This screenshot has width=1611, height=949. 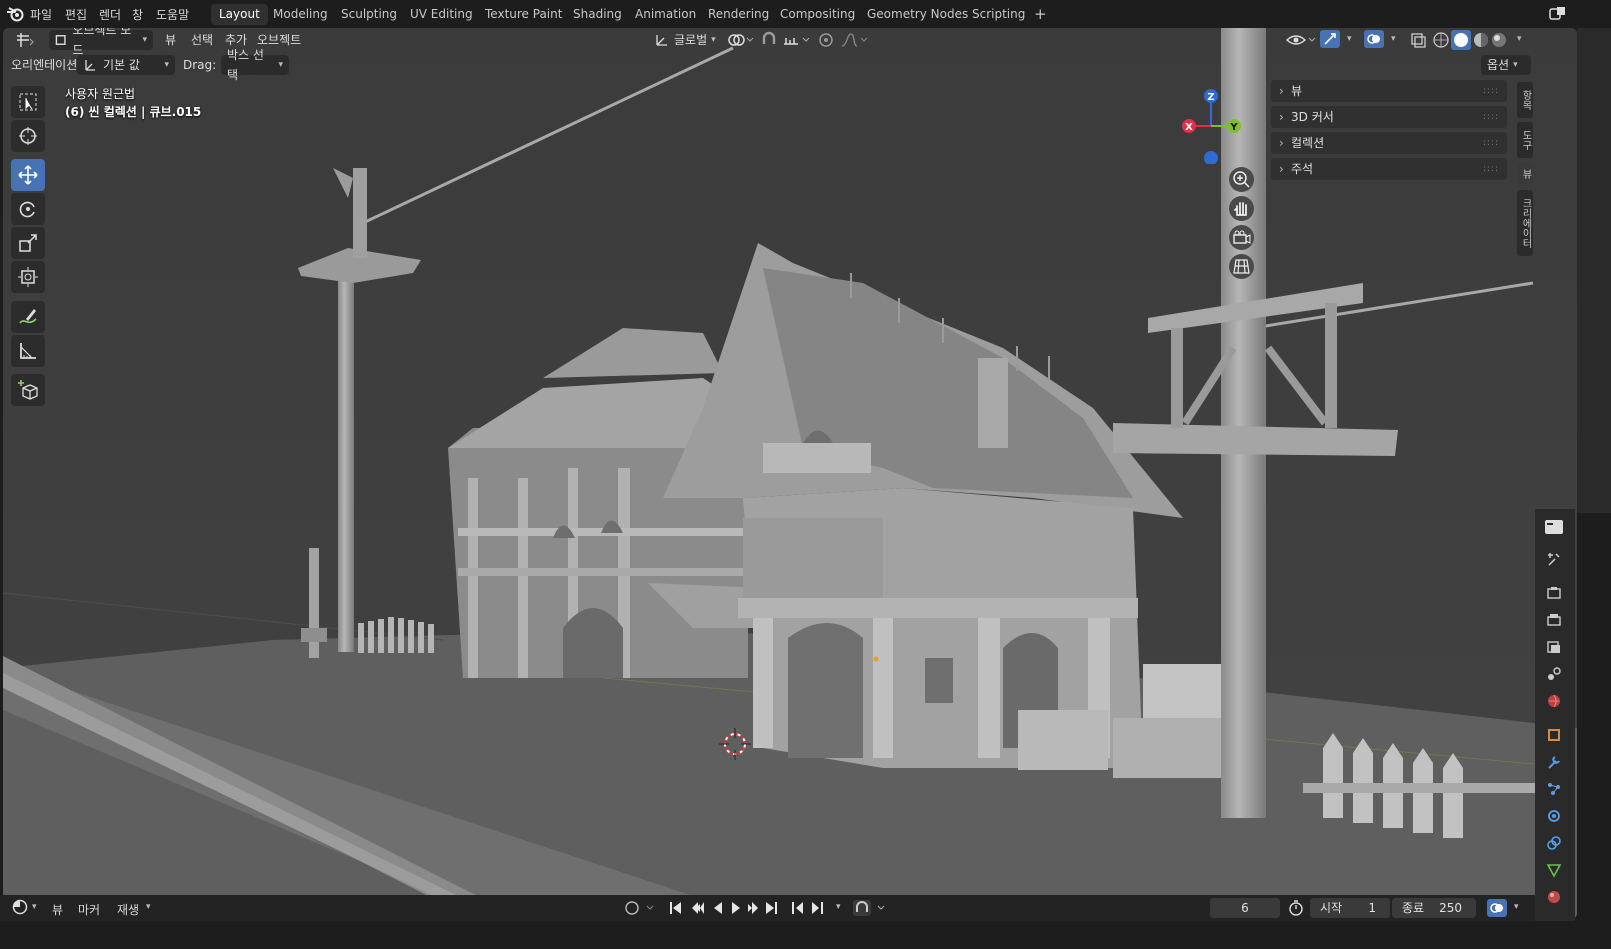 I want to click on gizmo-neg-z-axis, so click(x=1211, y=157).